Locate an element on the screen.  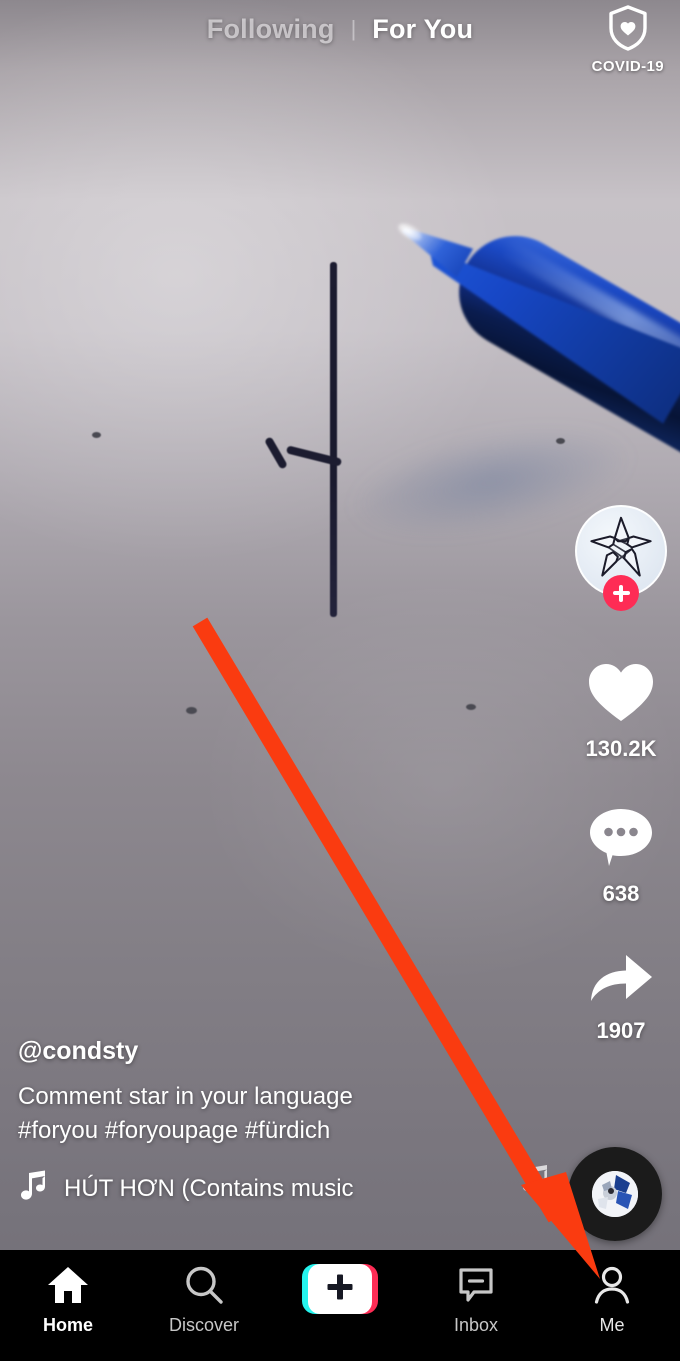
caption-line-1: Comment star in your language is located at coordinates (185, 1096).